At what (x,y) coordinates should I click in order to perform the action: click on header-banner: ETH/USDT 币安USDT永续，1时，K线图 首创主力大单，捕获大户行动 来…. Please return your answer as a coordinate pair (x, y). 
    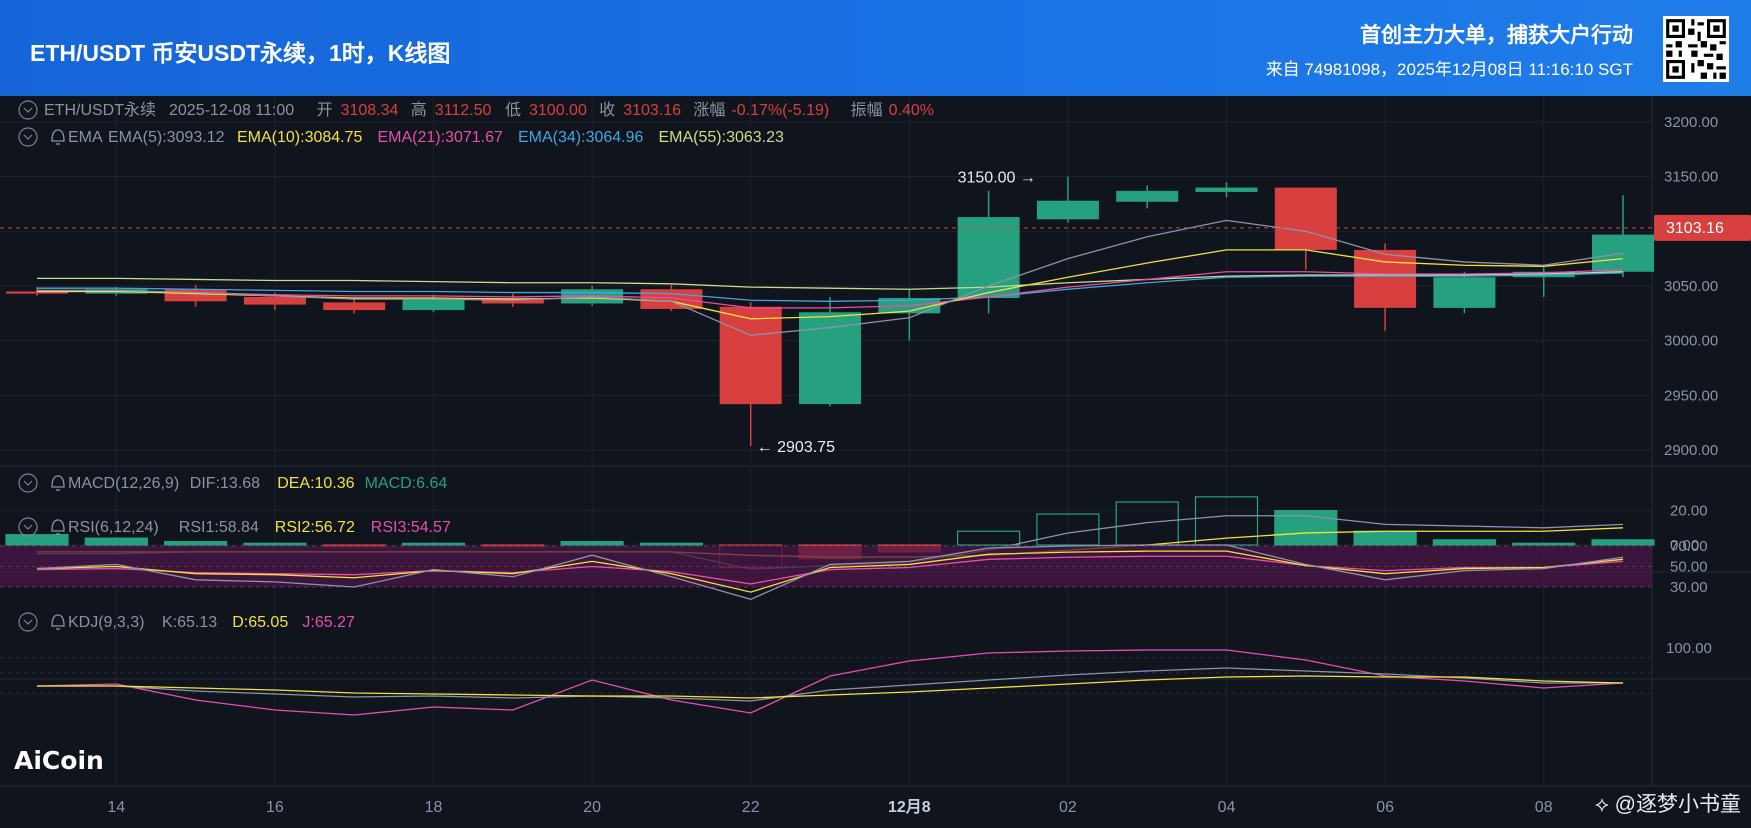
    Looking at the image, I should click on (875, 48).